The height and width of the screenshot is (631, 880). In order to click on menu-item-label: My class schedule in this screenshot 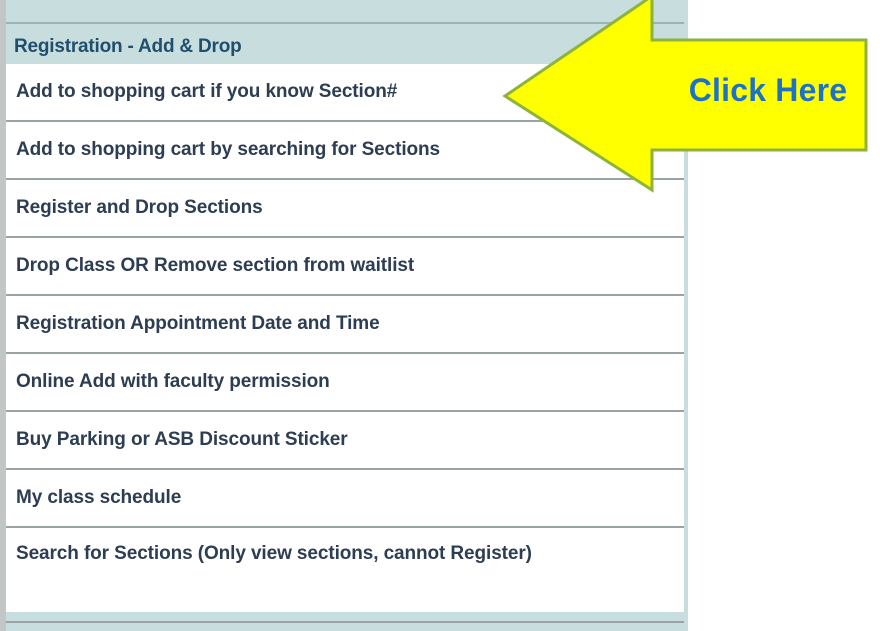, I will do `click(99, 497)`.